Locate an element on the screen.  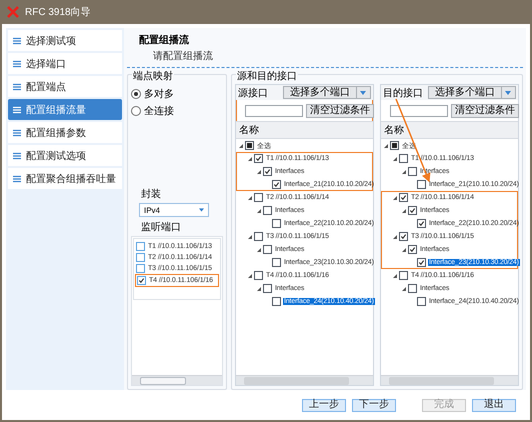
encapsulation-dropdown: IPv4 is located at coordinates (174, 210).